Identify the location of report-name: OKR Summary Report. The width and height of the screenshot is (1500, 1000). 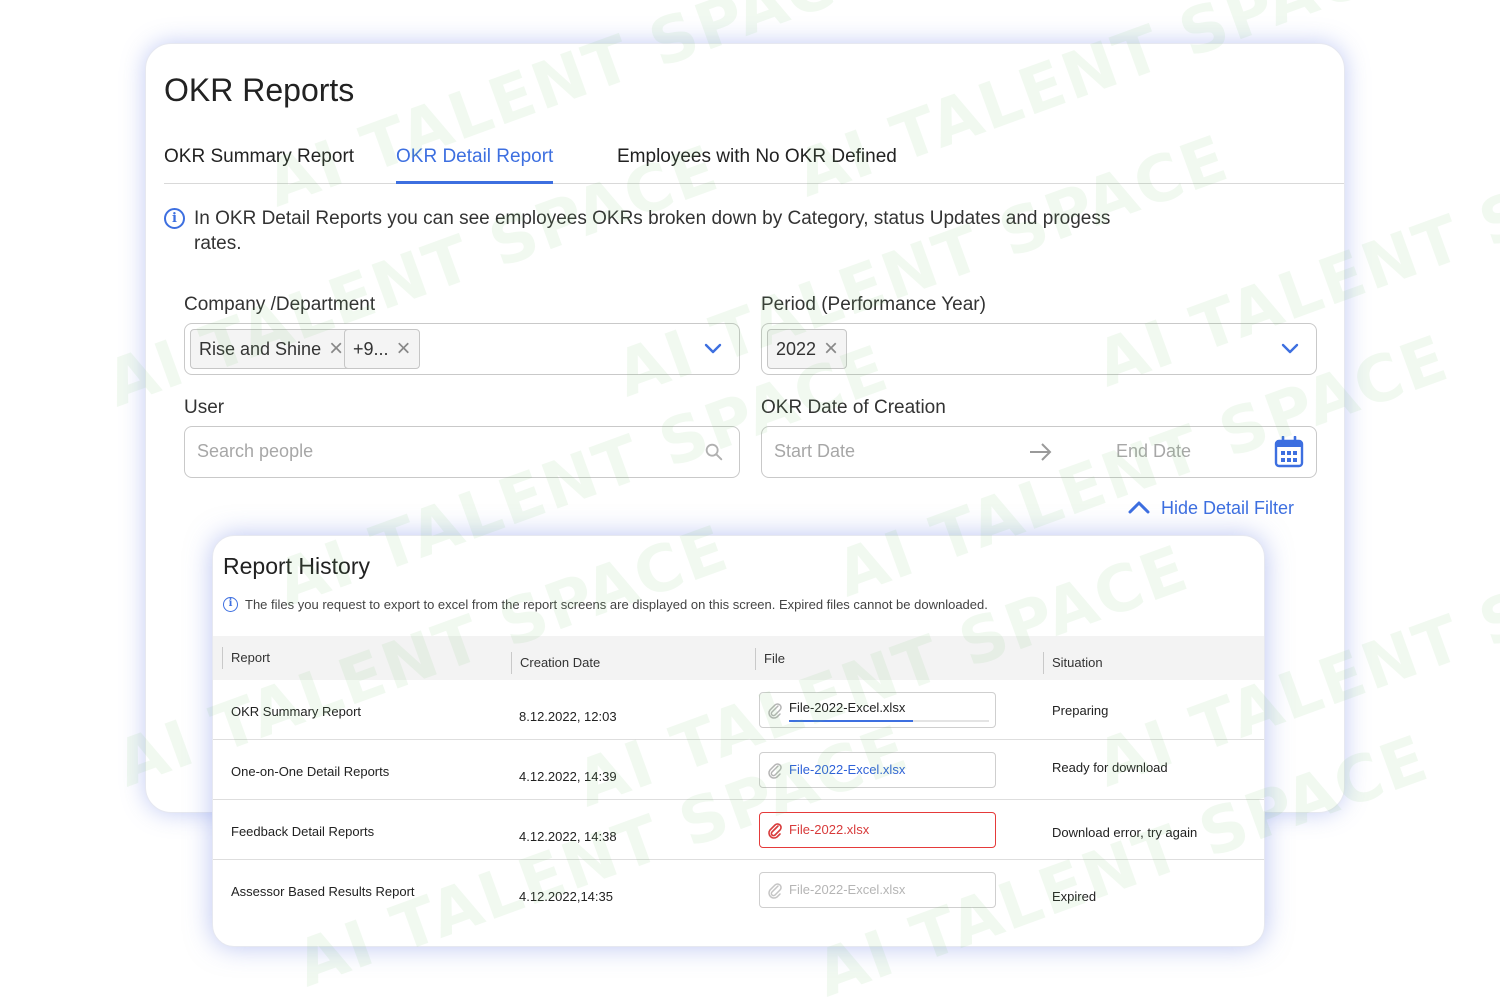
(296, 711).